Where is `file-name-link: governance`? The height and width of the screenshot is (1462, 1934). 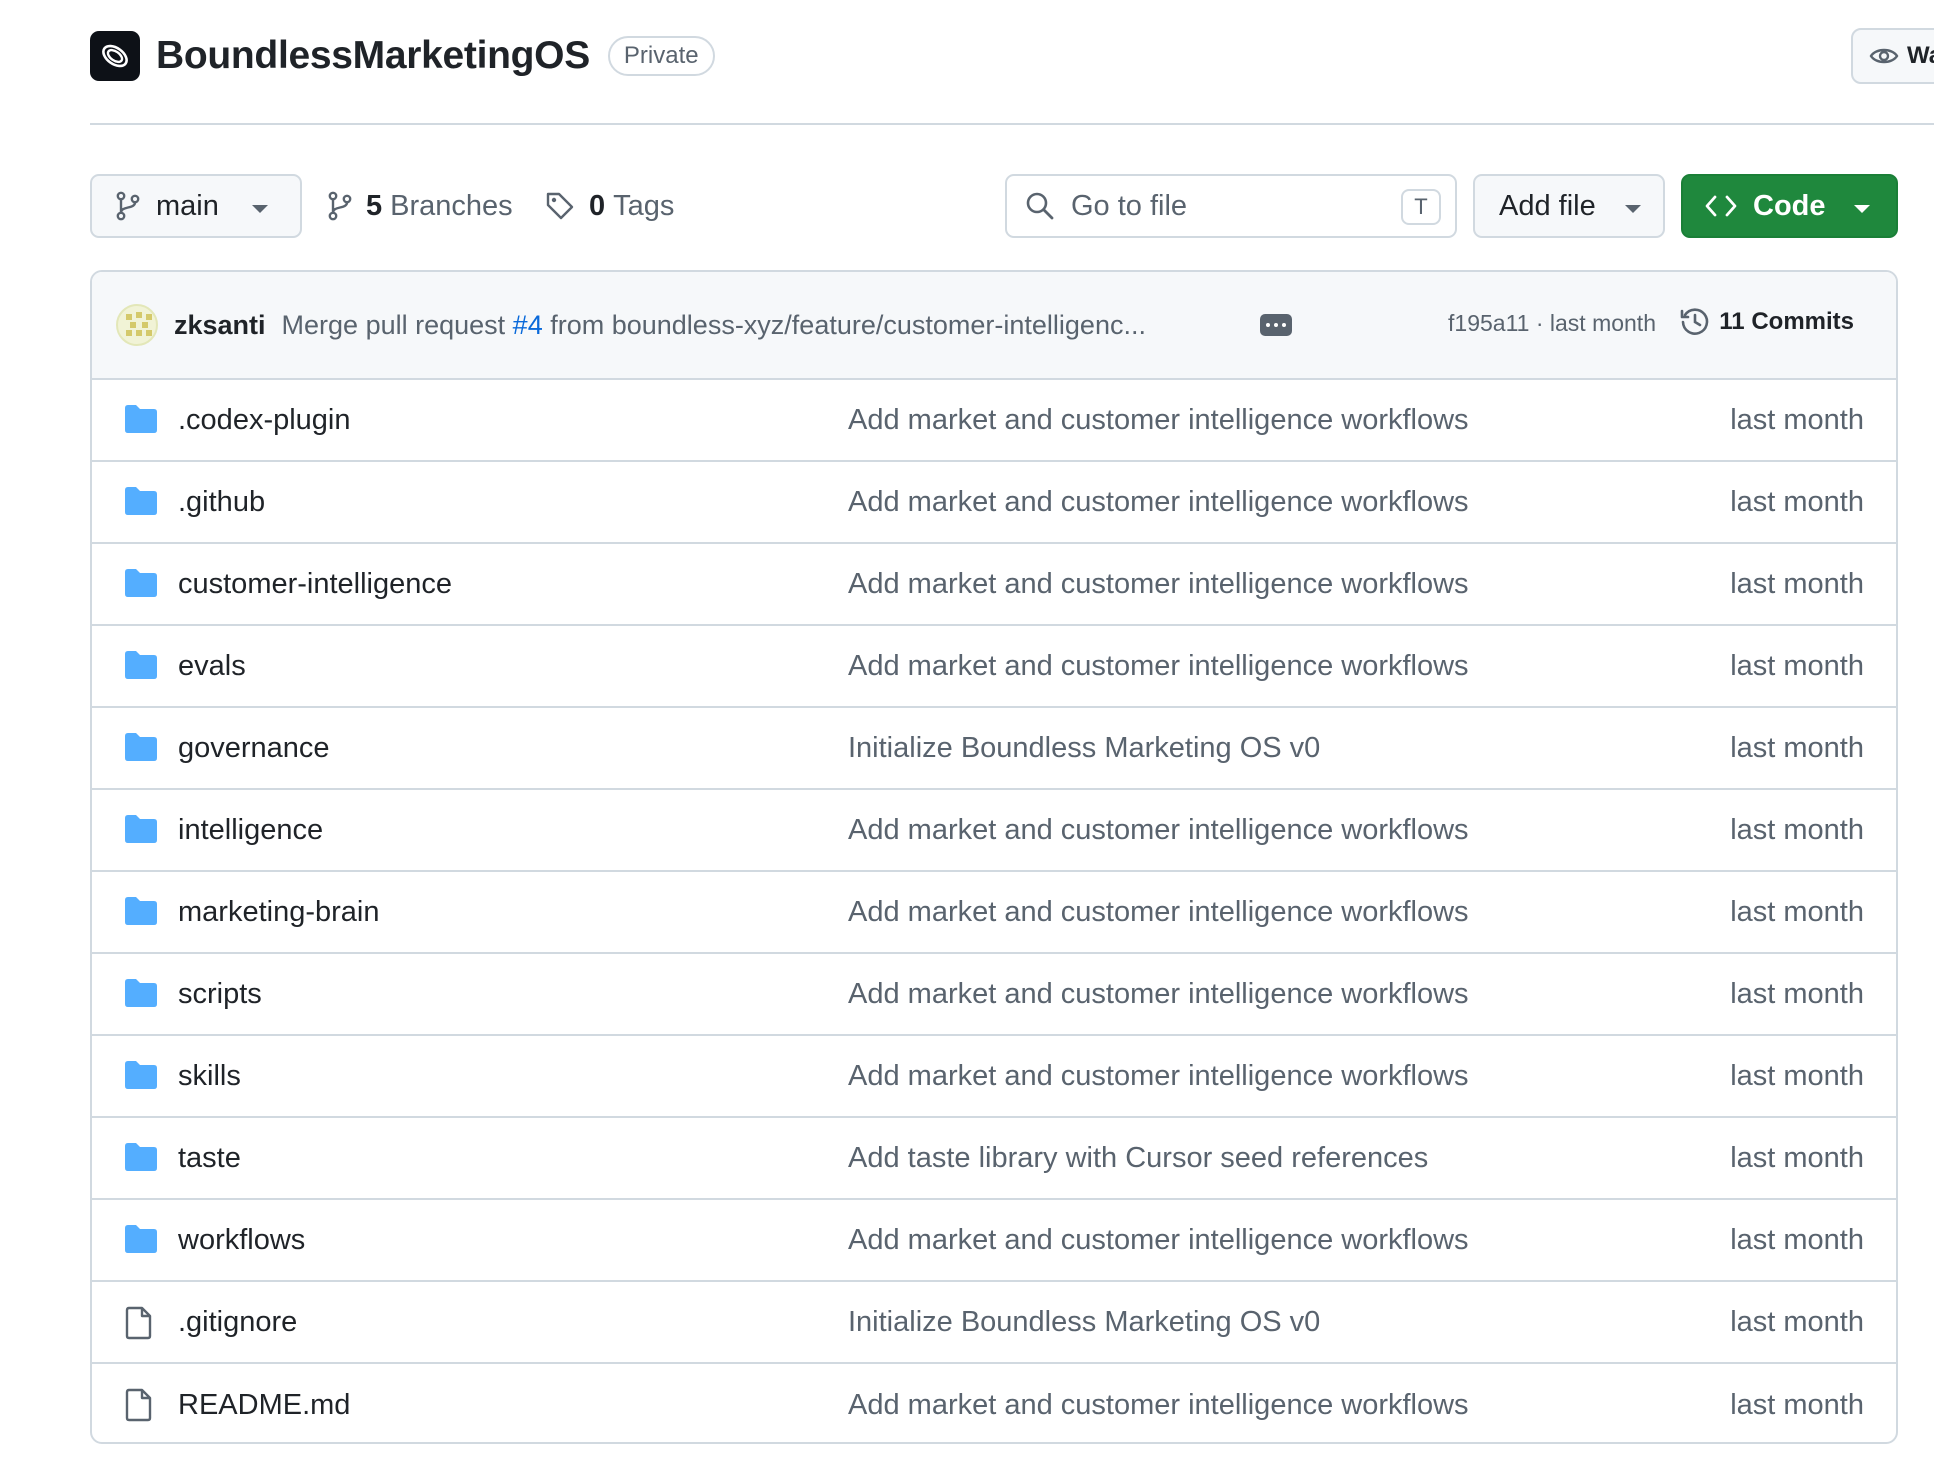
file-name-link: governance is located at coordinates (254, 748).